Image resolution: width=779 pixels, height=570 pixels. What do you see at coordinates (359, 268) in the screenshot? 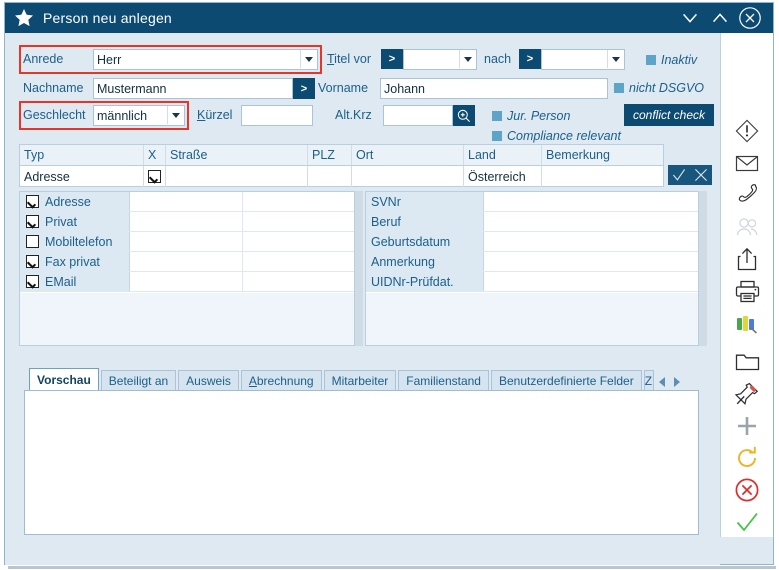
I see `contacts-scrollbar` at bounding box center [359, 268].